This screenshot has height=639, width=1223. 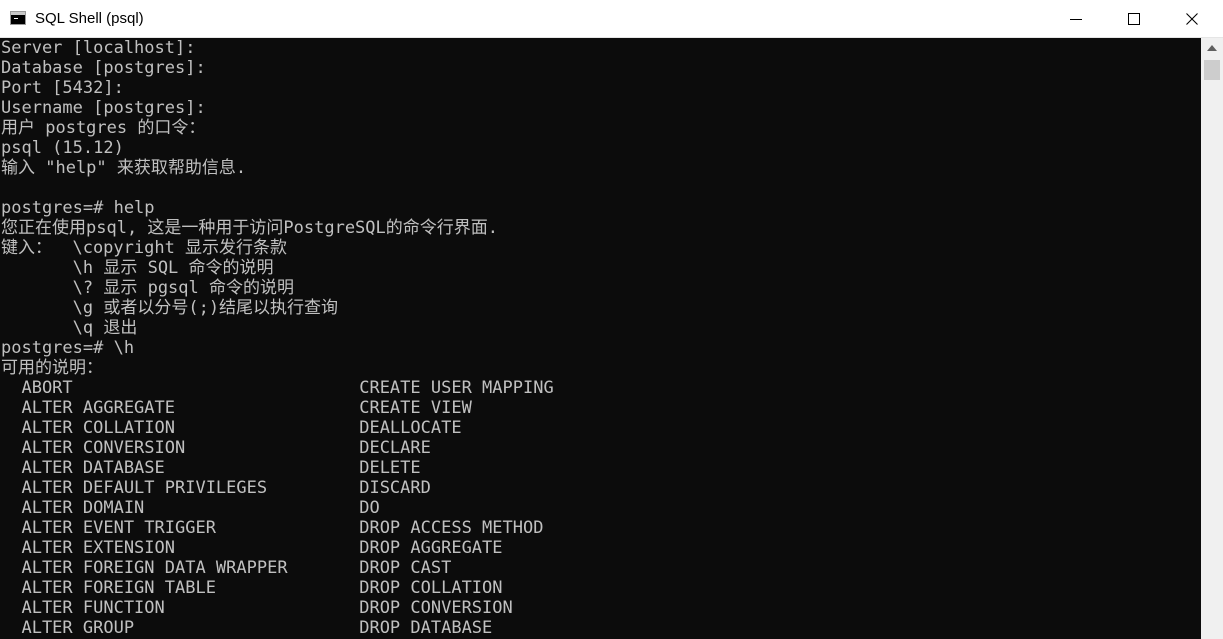 I want to click on scroll-thumb, so click(x=1212, y=70).